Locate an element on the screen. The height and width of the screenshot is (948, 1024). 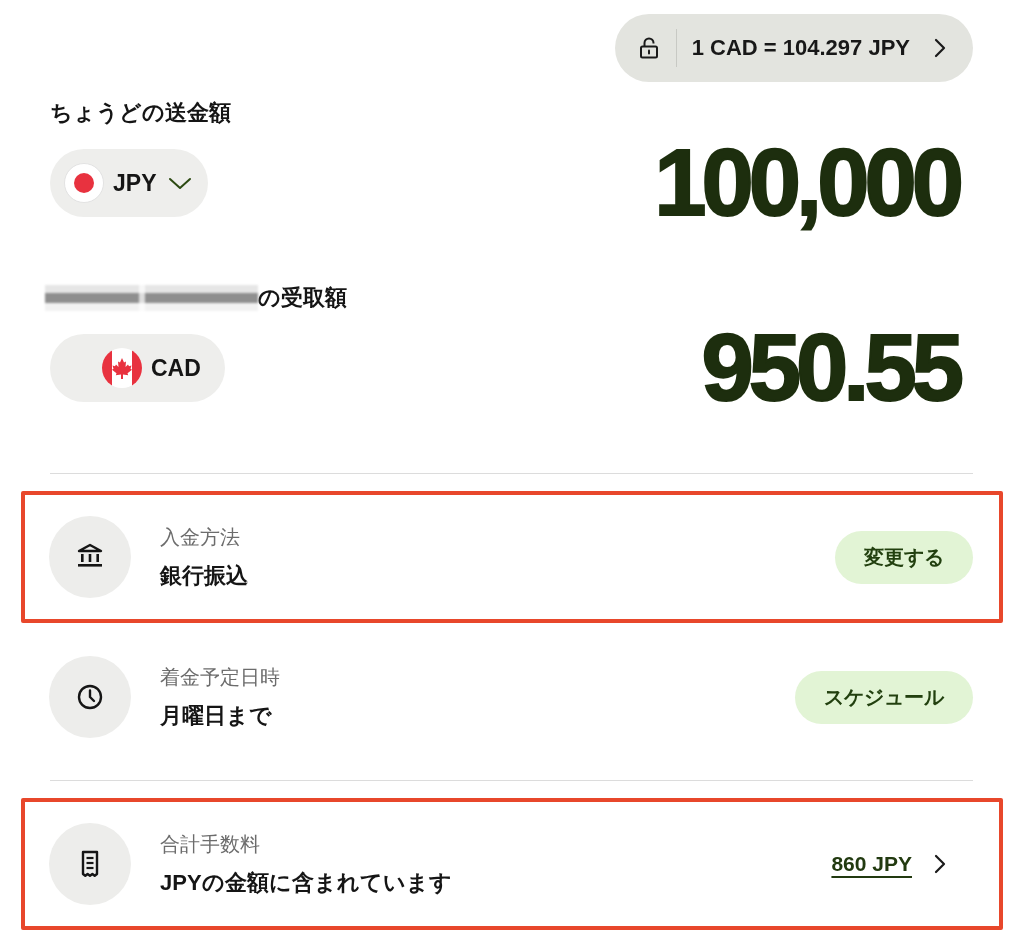
bank-icon is located at coordinates (90, 557).